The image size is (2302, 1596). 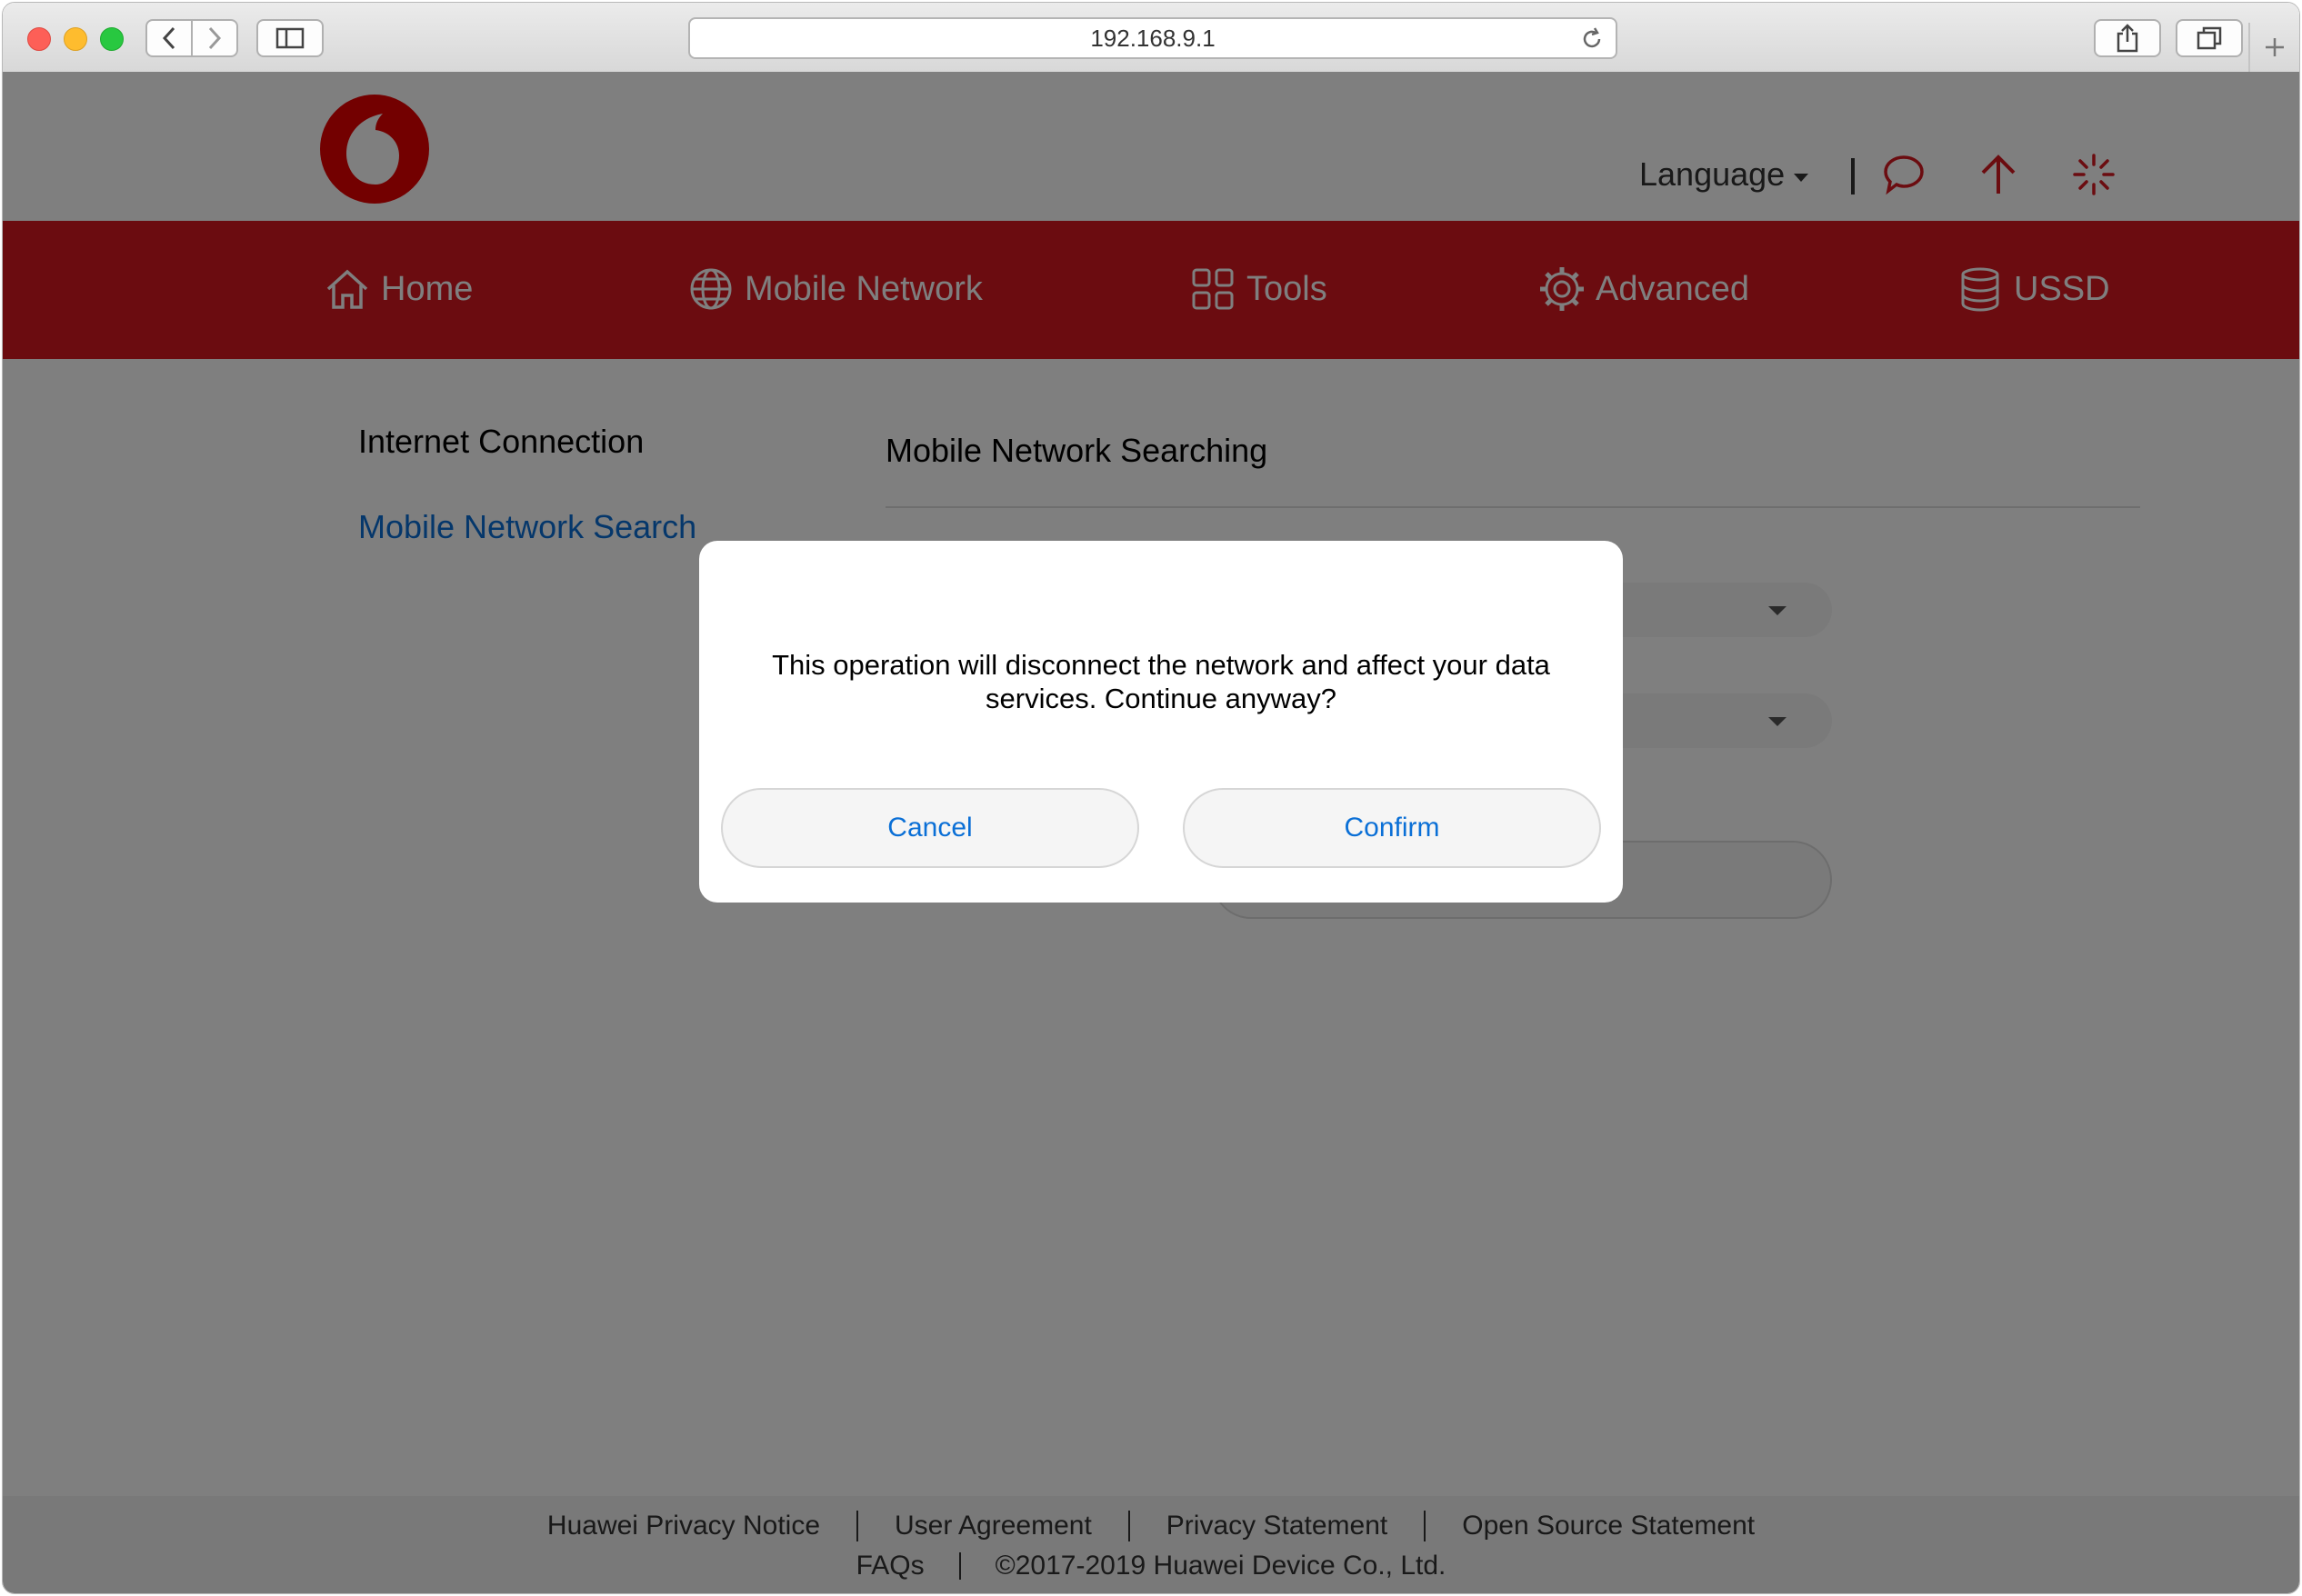 I want to click on url-text: 192.168.9.1, so click(x=1153, y=38).